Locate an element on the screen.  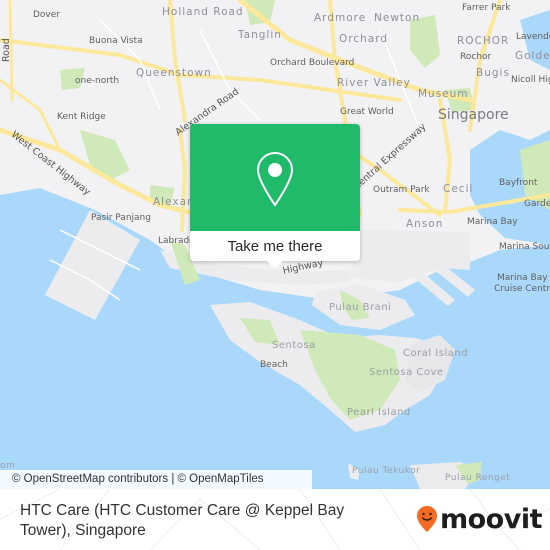
map-label-gardens: Garde is located at coordinates (537, 204).